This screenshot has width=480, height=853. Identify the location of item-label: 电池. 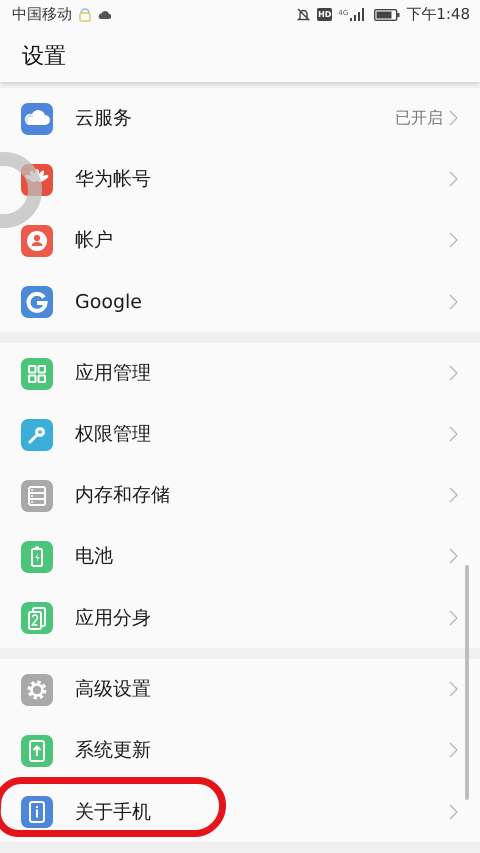
(94, 556).